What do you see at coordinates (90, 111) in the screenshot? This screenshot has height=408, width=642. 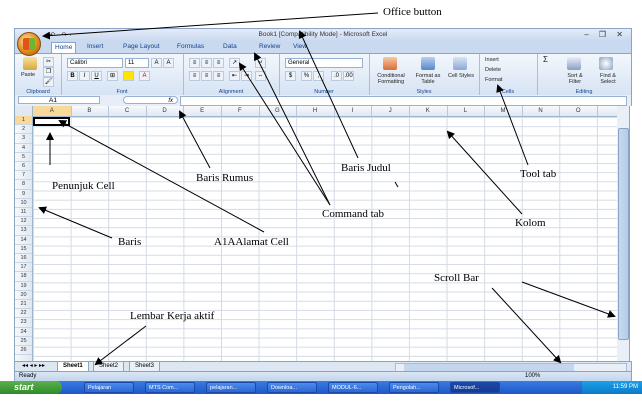 I see `column-header: B` at bounding box center [90, 111].